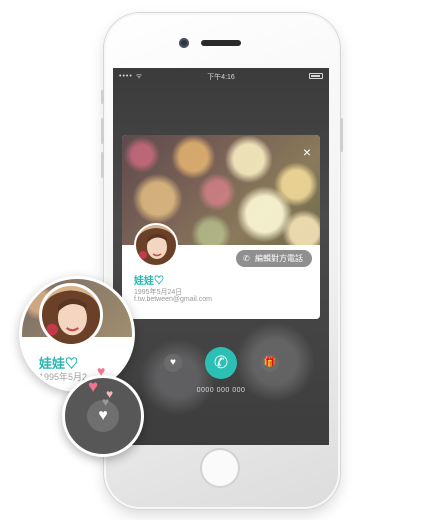  What do you see at coordinates (341, 135) in the screenshot?
I see `power-button` at bounding box center [341, 135].